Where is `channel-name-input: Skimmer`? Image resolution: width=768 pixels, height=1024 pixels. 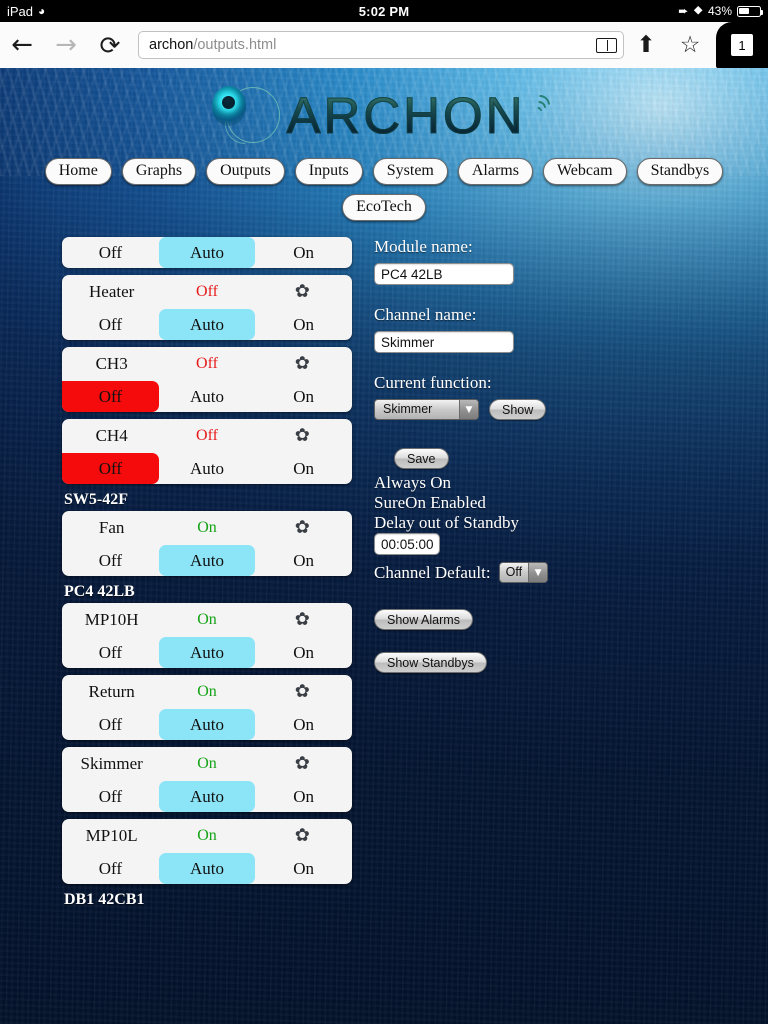
channel-name-input: Skimmer is located at coordinates (444, 342).